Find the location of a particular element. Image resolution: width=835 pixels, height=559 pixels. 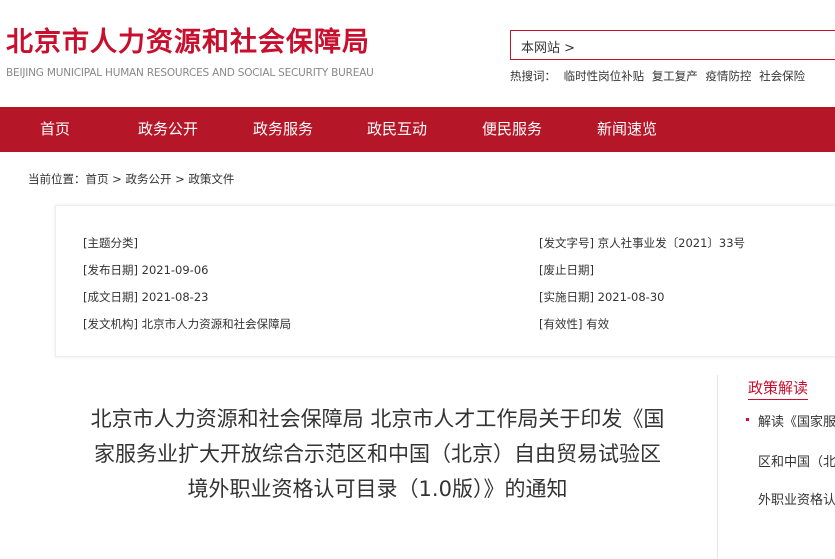

sidebar-divider is located at coordinates (717, 467).